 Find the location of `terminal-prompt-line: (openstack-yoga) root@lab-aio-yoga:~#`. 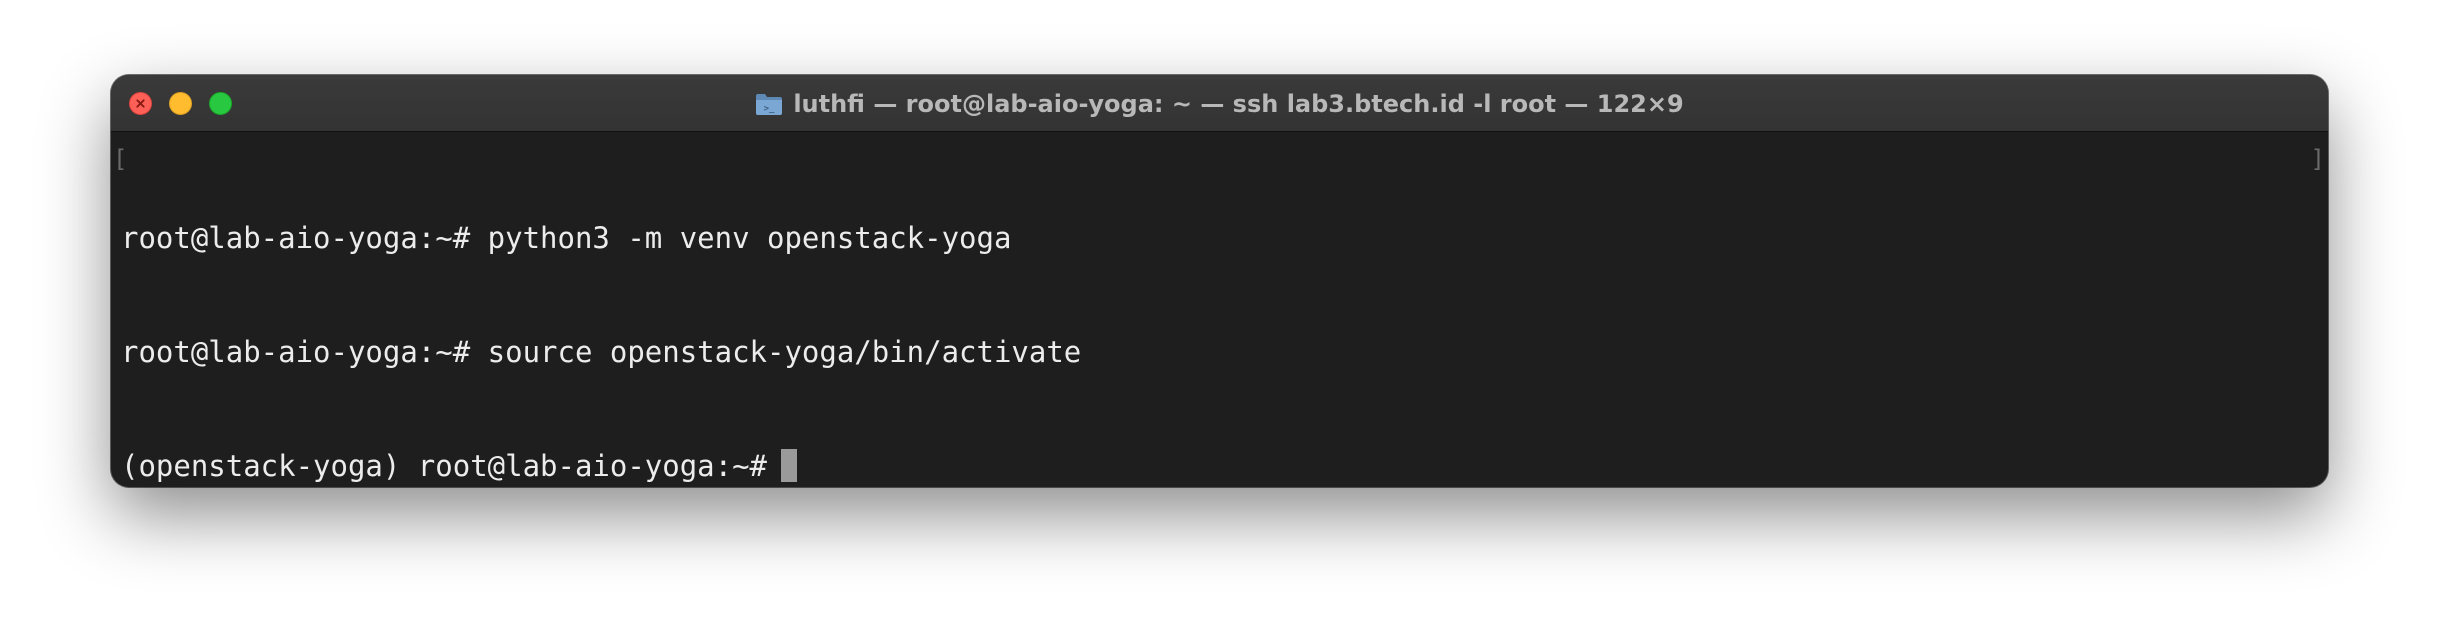

terminal-prompt-line: (openstack-yoga) root@lab-aio-yoga:~# is located at coordinates (601, 466).